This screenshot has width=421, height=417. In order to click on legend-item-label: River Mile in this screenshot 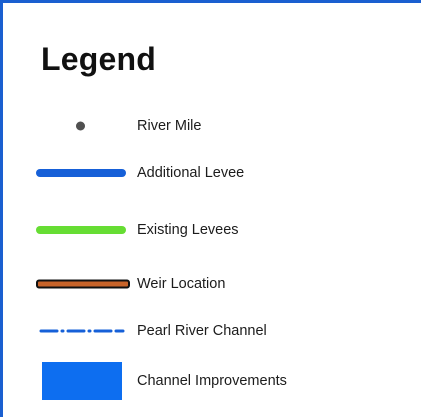, I will do `click(169, 126)`.